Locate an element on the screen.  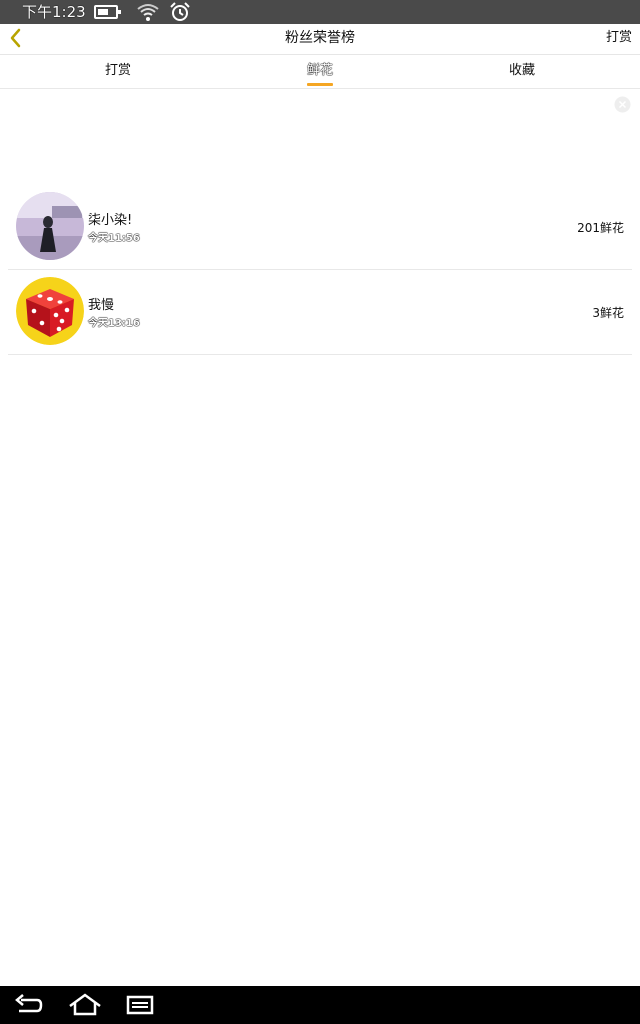
tab-bar: 打赏 鲜花 收藏 is located at coordinates (320, 72).